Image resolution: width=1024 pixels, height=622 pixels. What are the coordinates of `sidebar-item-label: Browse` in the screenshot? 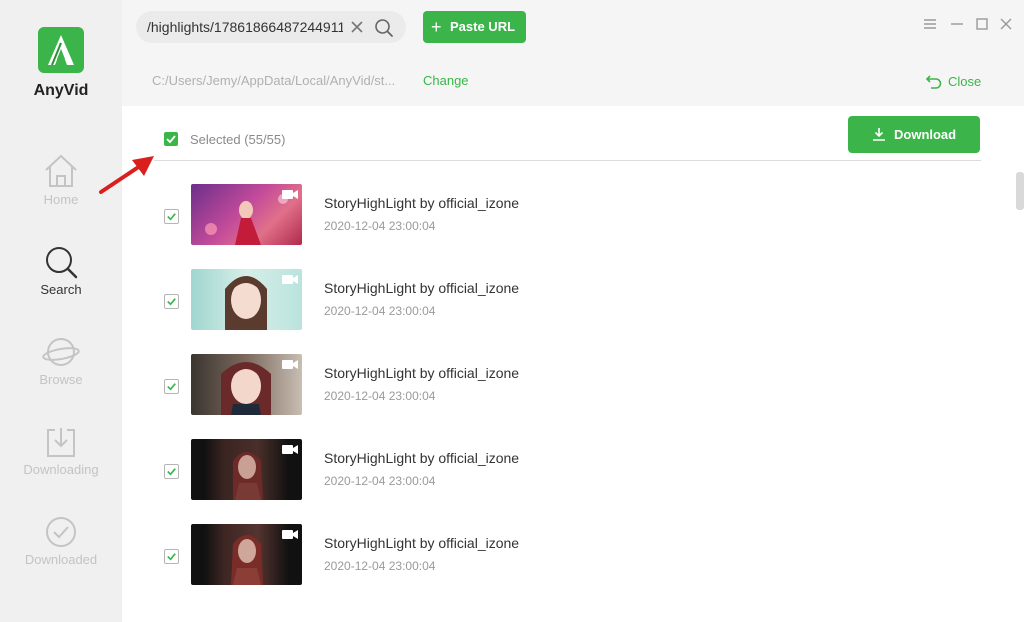 It's located at (61, 379).